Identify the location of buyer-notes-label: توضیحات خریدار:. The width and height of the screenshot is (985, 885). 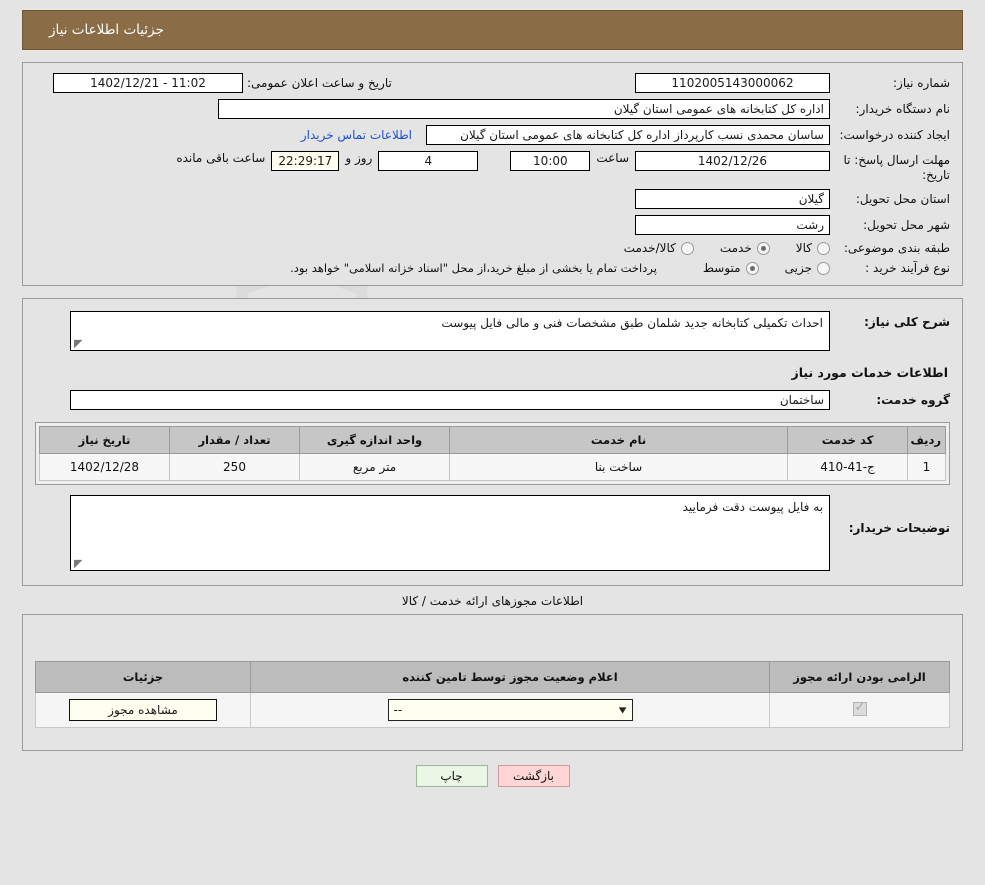
(899, 528).